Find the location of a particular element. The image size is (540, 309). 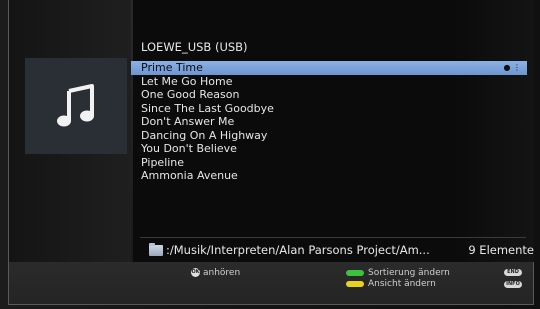

end-key-icon: END is located at coordinates (513, 272).